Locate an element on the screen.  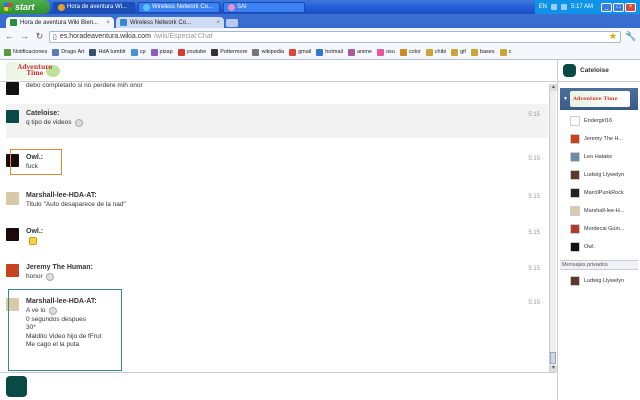
bookmark-item: Drago Art is located at coordinates (68, 52).